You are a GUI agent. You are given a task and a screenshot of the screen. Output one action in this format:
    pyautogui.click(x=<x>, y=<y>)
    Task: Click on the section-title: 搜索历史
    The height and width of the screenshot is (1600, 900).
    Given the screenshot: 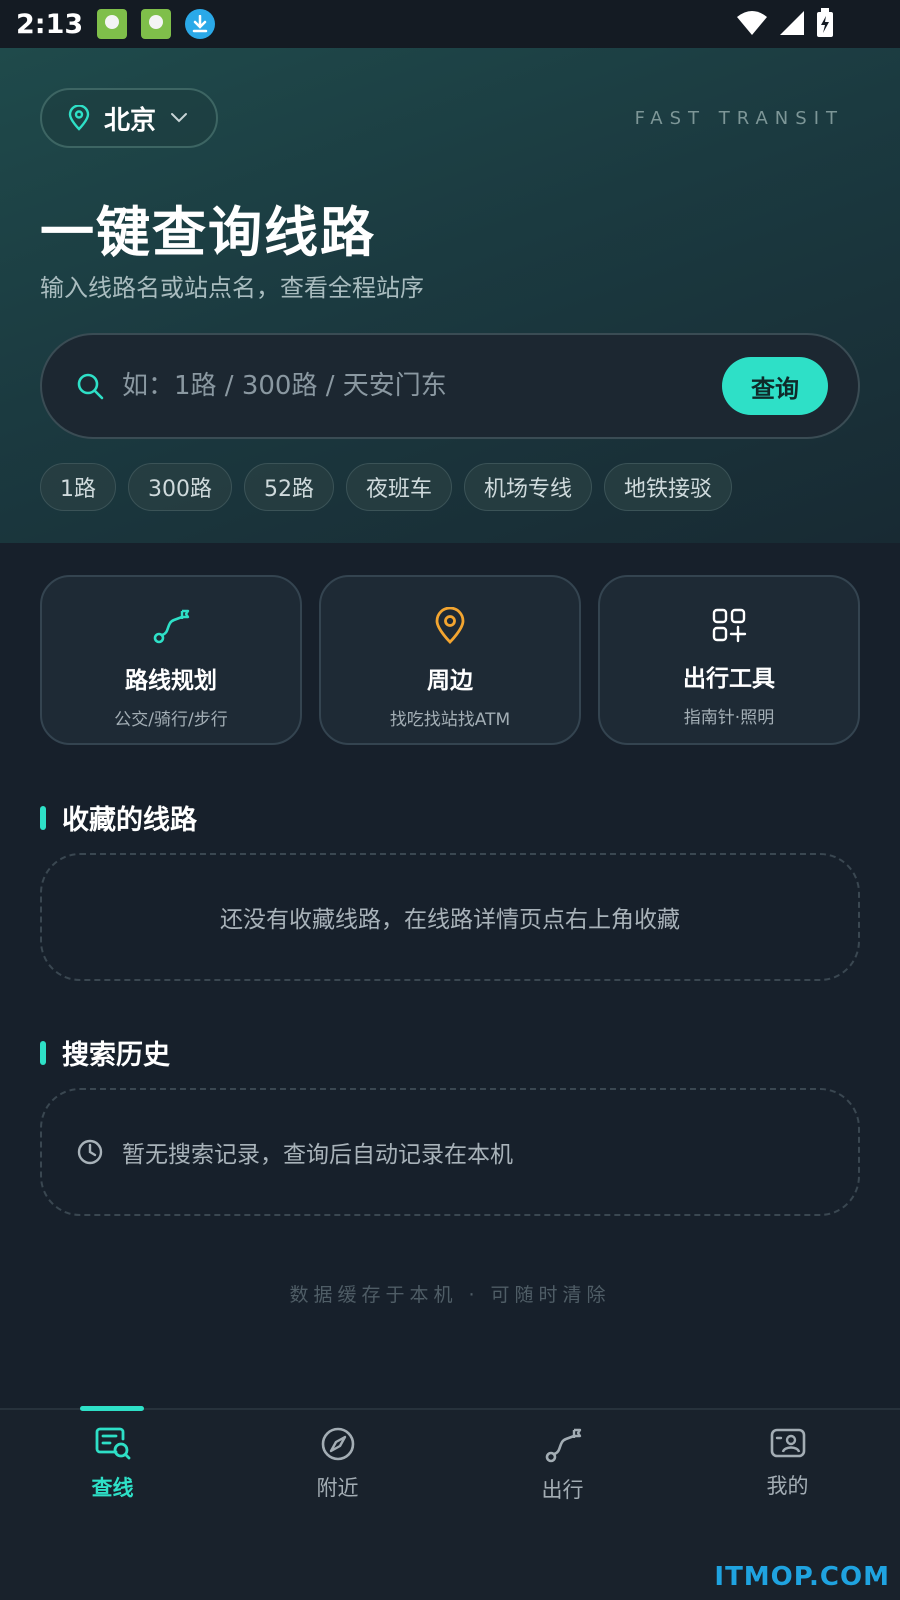 What is the action you would take?
    pyautogui.click(x=116, y=1055)
    